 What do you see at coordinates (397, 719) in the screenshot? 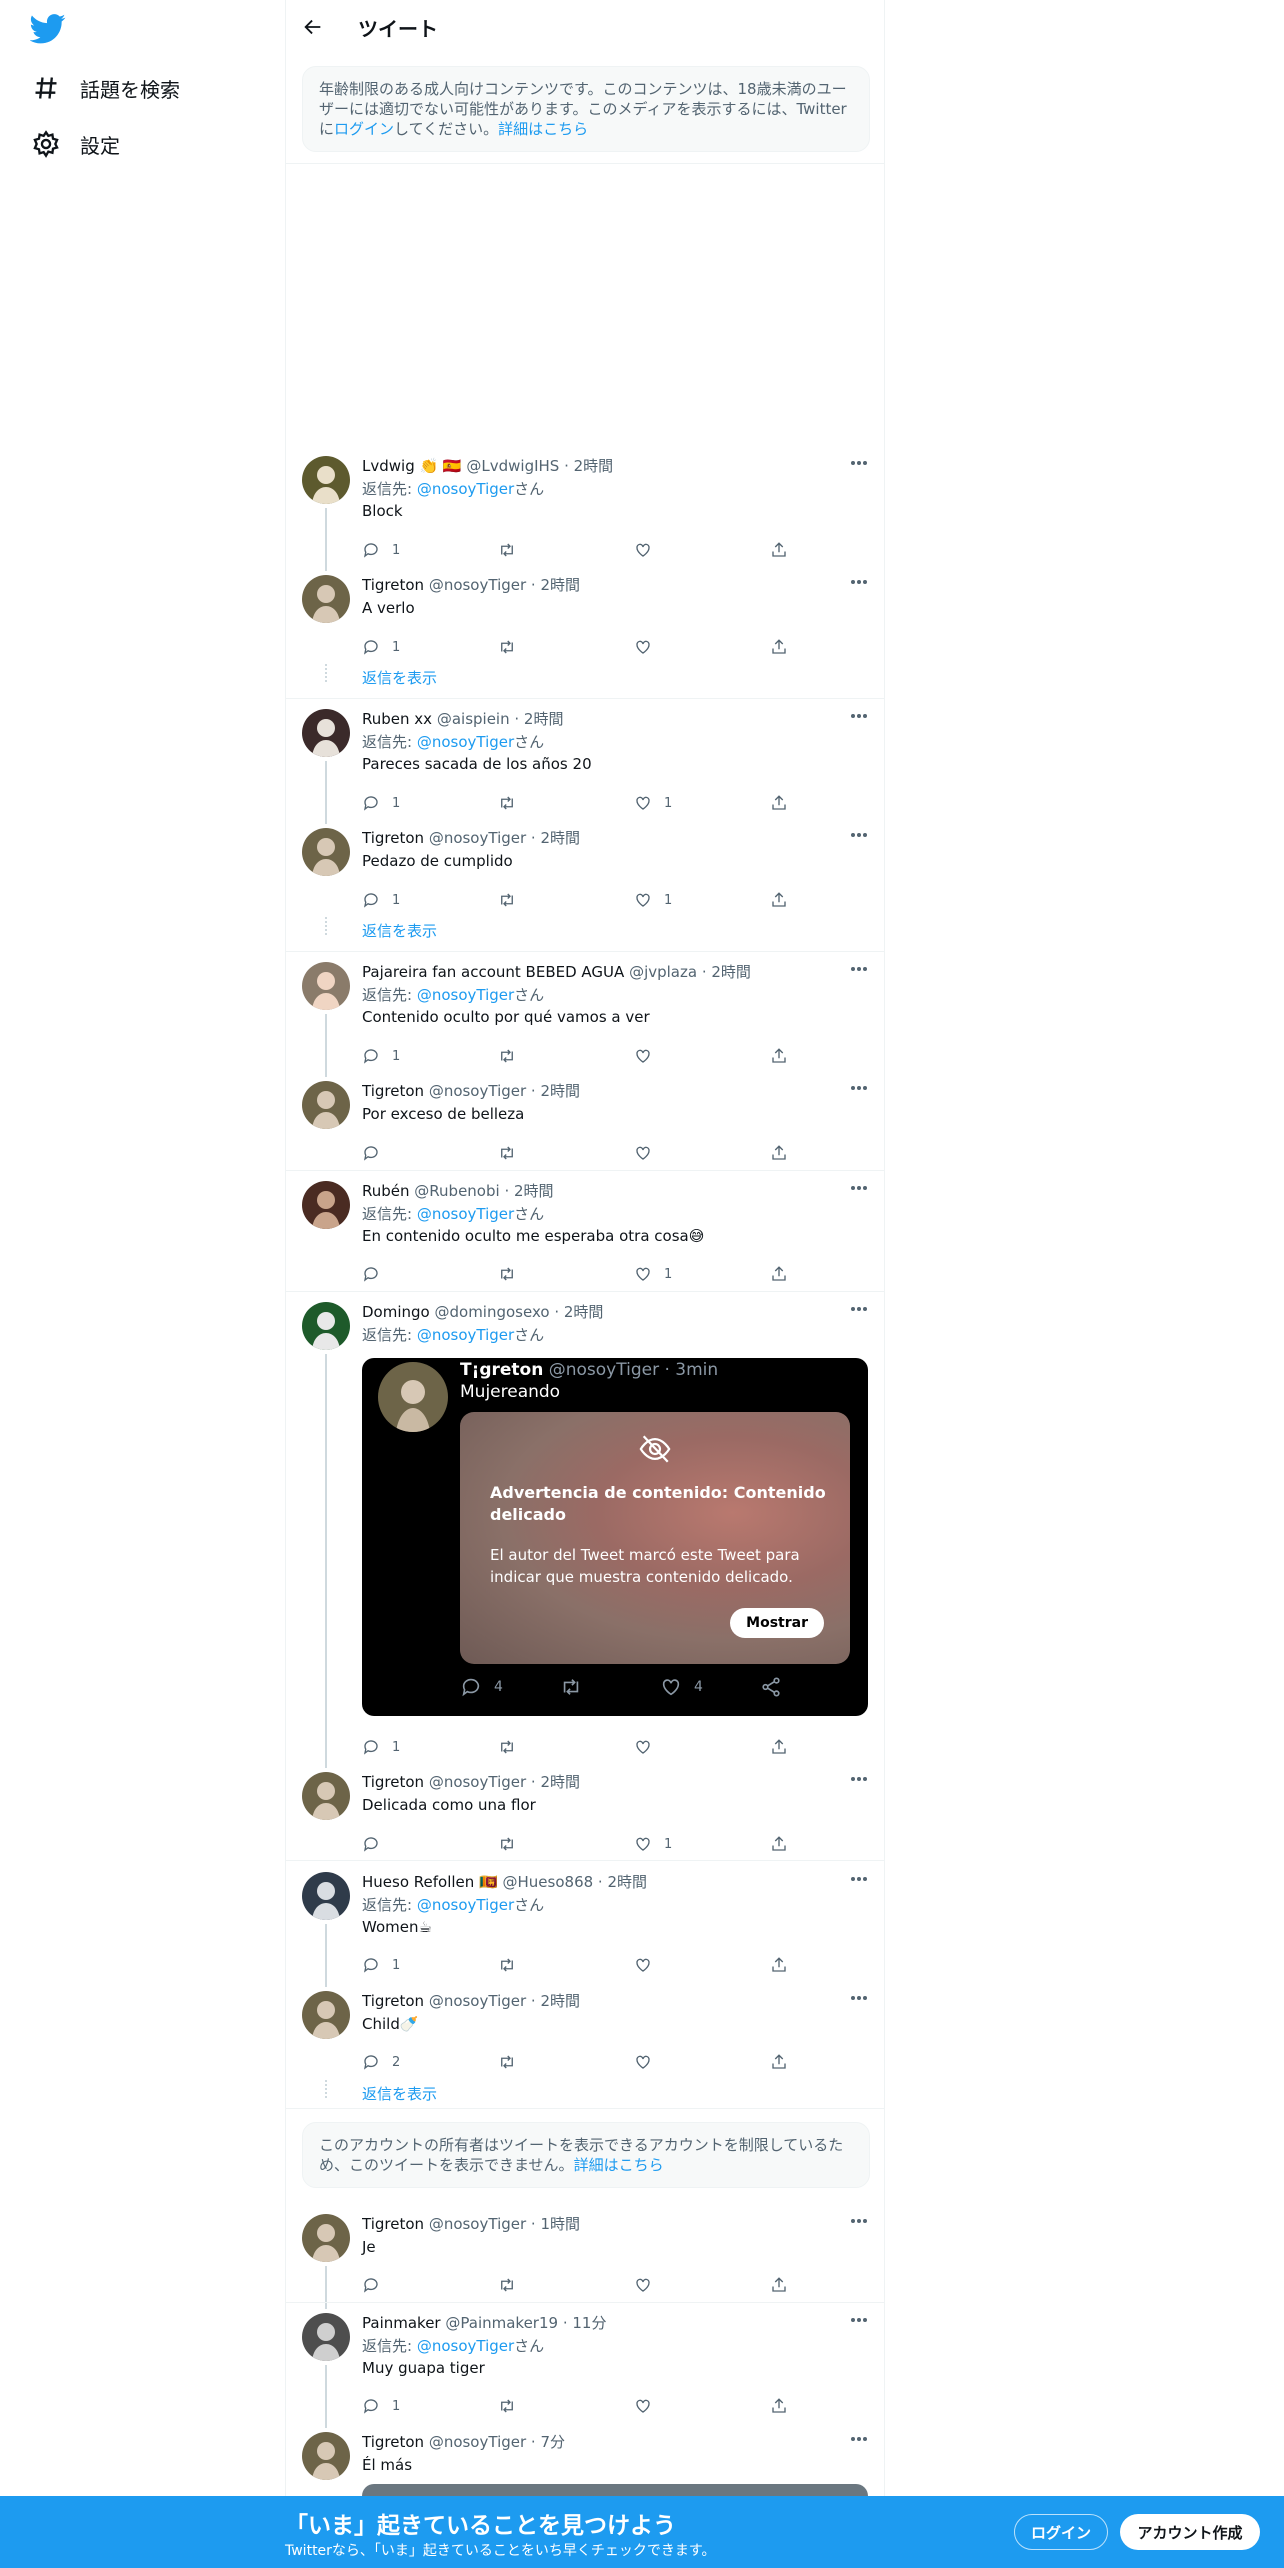
I see `author-name: Ruben xx` at bounding box center [397, 719].